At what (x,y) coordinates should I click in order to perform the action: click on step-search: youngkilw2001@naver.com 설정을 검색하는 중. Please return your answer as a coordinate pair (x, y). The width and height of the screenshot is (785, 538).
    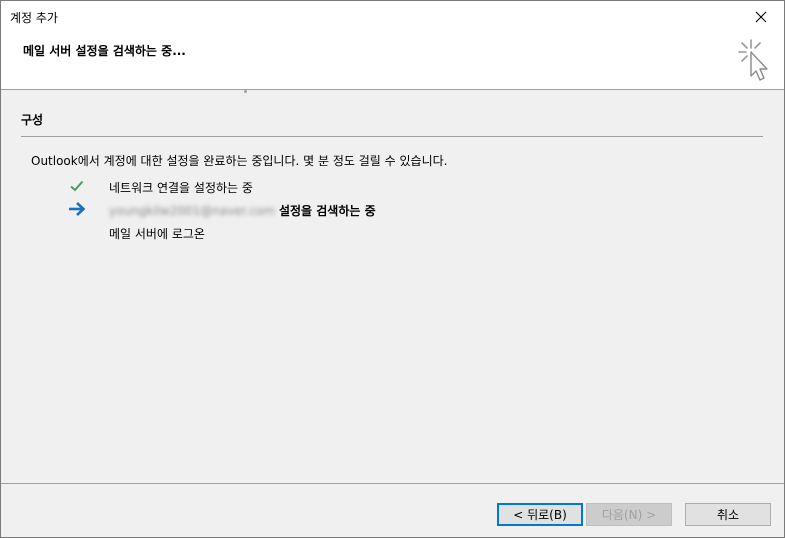
    Looking at the image, I should click on (392, 209).